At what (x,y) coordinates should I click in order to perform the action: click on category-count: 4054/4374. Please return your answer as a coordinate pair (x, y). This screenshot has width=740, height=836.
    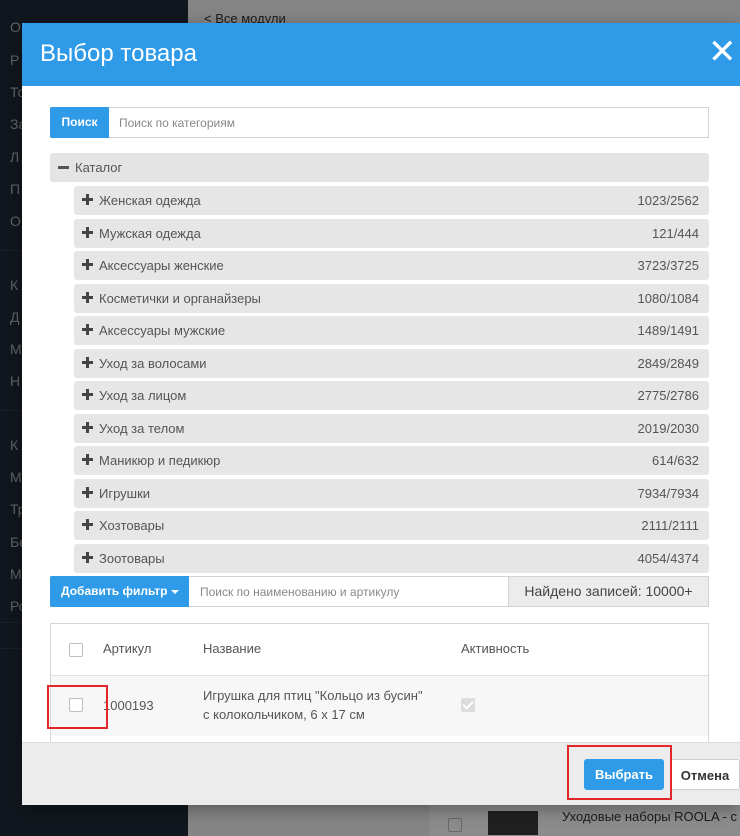
    Looking at the image, I should click on (668, 558).